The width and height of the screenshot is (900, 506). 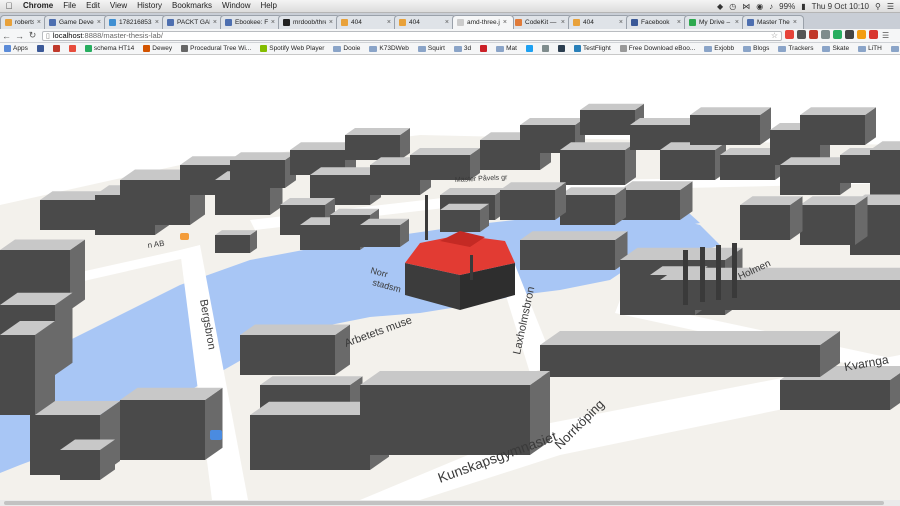 What do you see at coordinates (773, 22) in the screenshot?
I see `tab-13: Master Thesis×` at bounding box center [773, 22].